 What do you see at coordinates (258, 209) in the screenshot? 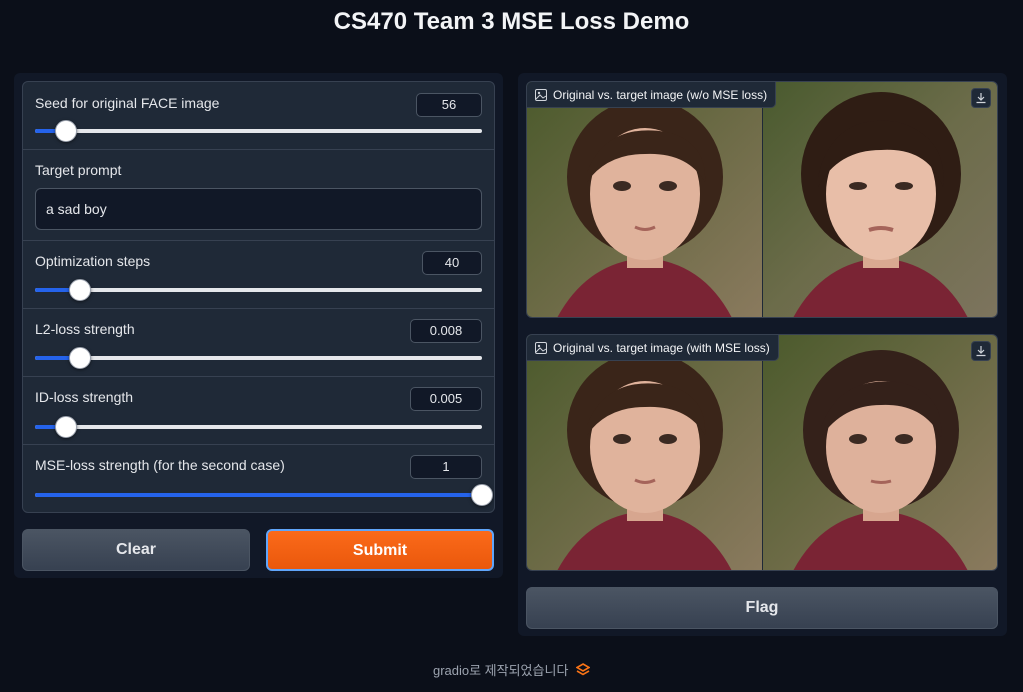
I see `prompt-input: a sad boy` at bounding box center [258, 209].